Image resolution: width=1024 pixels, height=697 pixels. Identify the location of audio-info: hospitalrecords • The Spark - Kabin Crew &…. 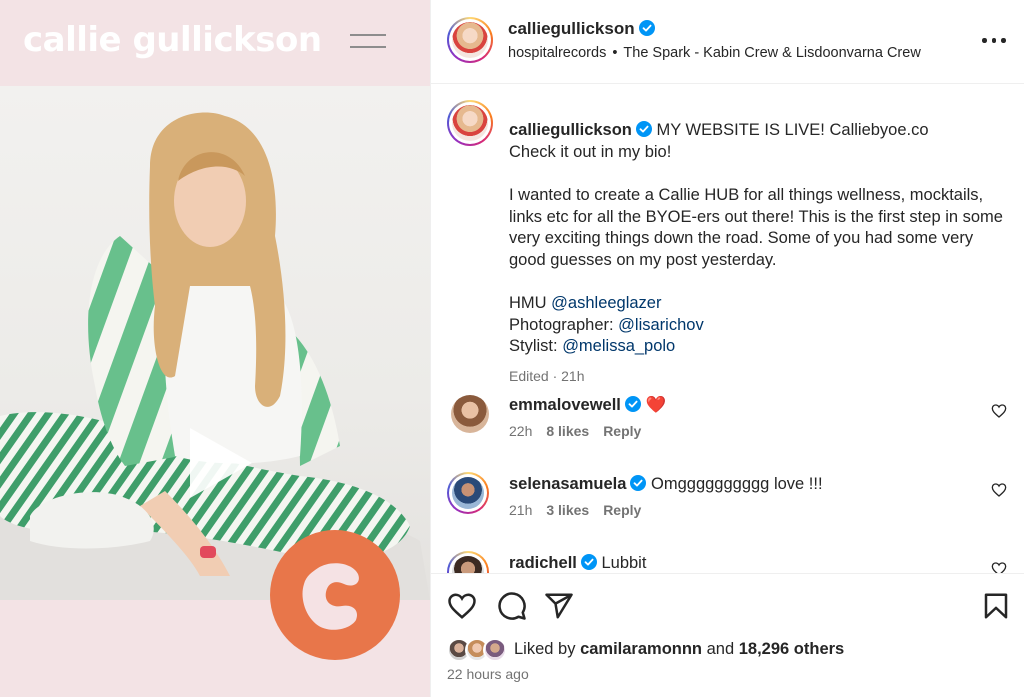
(714, 53).